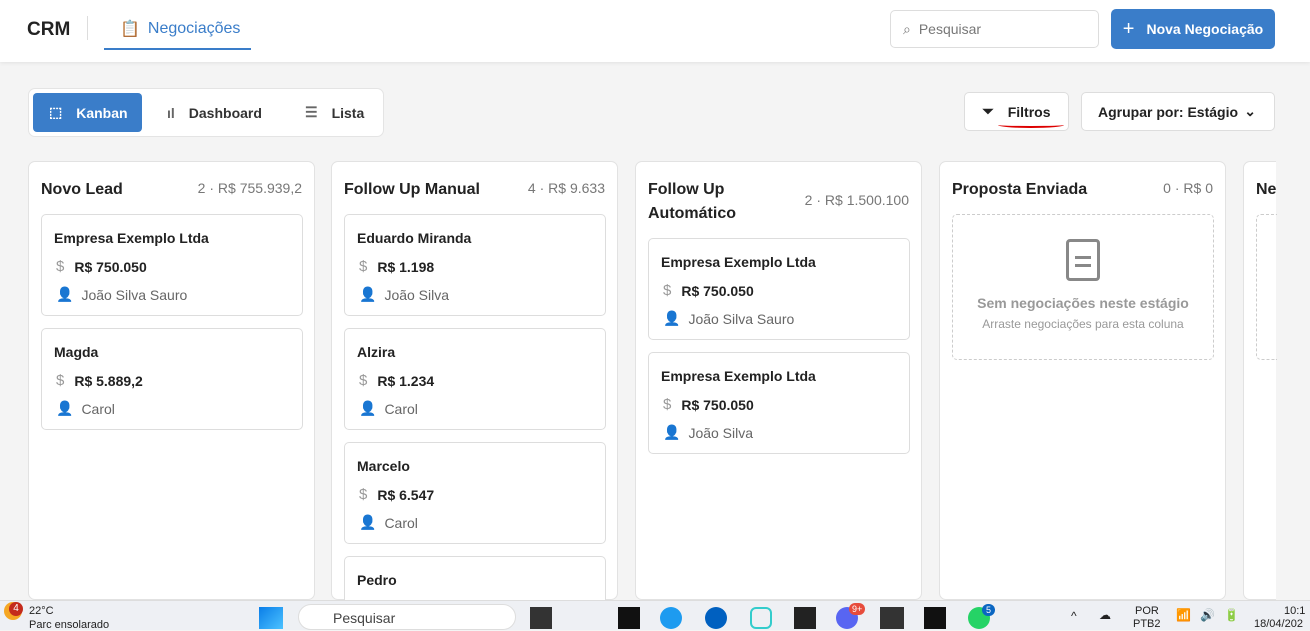 Image resolution: width=1310 pixels, height=631 pixels. I want to click on terminal-icon, so click(892, 618).